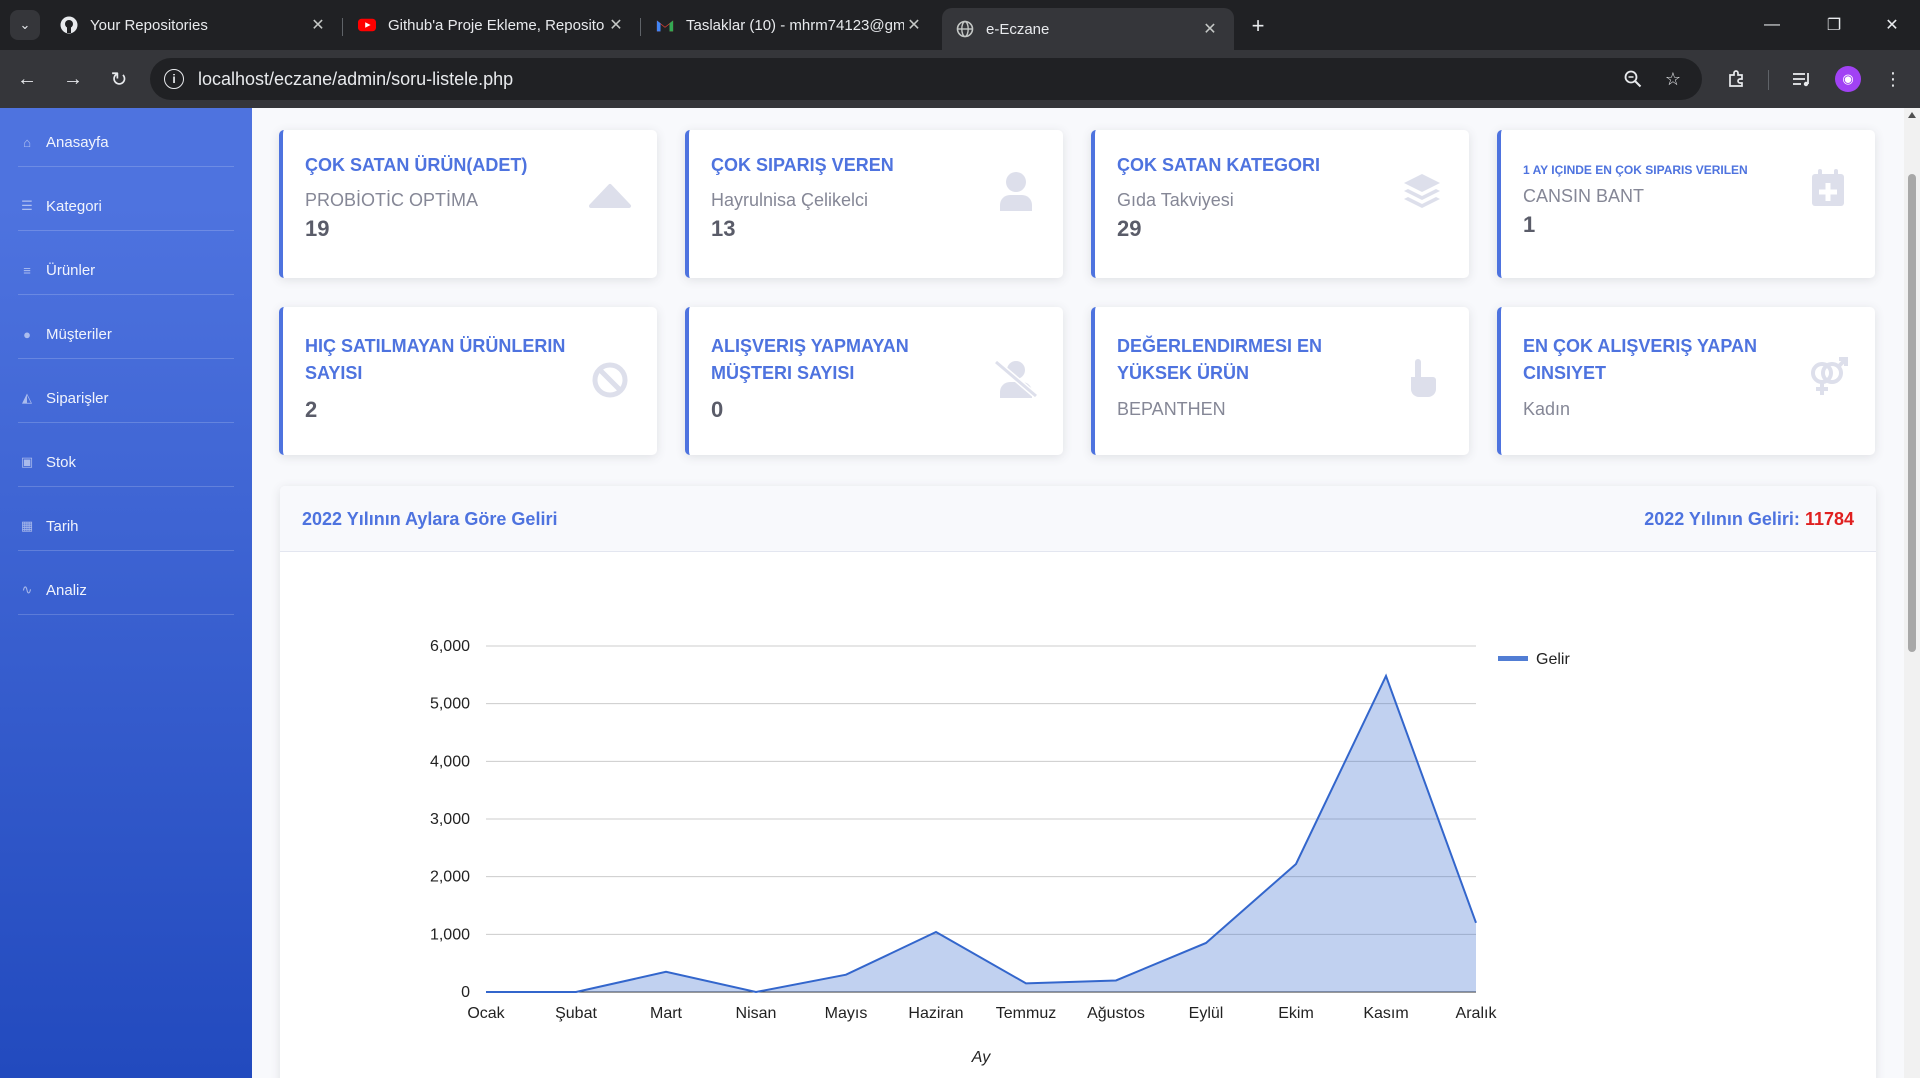  I want to click on new-tab-button: +, so click(1258, 26).